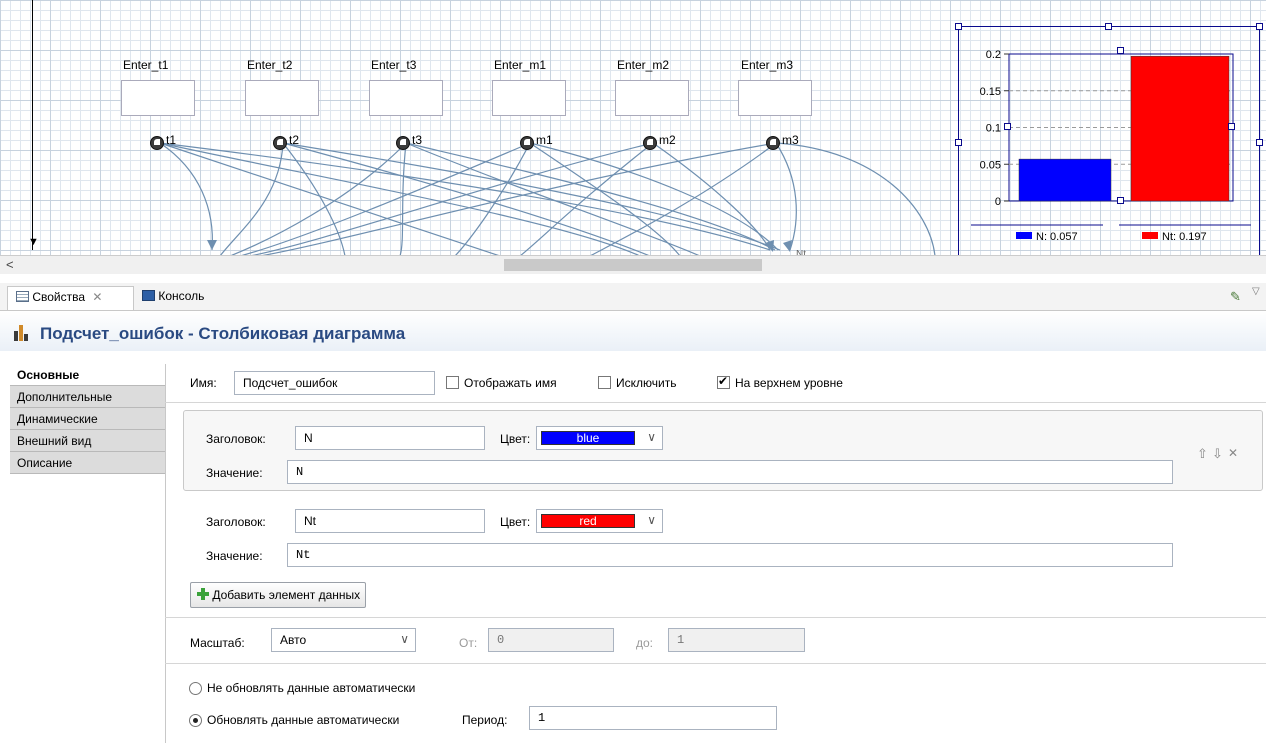 Image resolution: width=1266 pixels, height=743 pixels. I want to click on enter-field-m2, so click(652, 98).